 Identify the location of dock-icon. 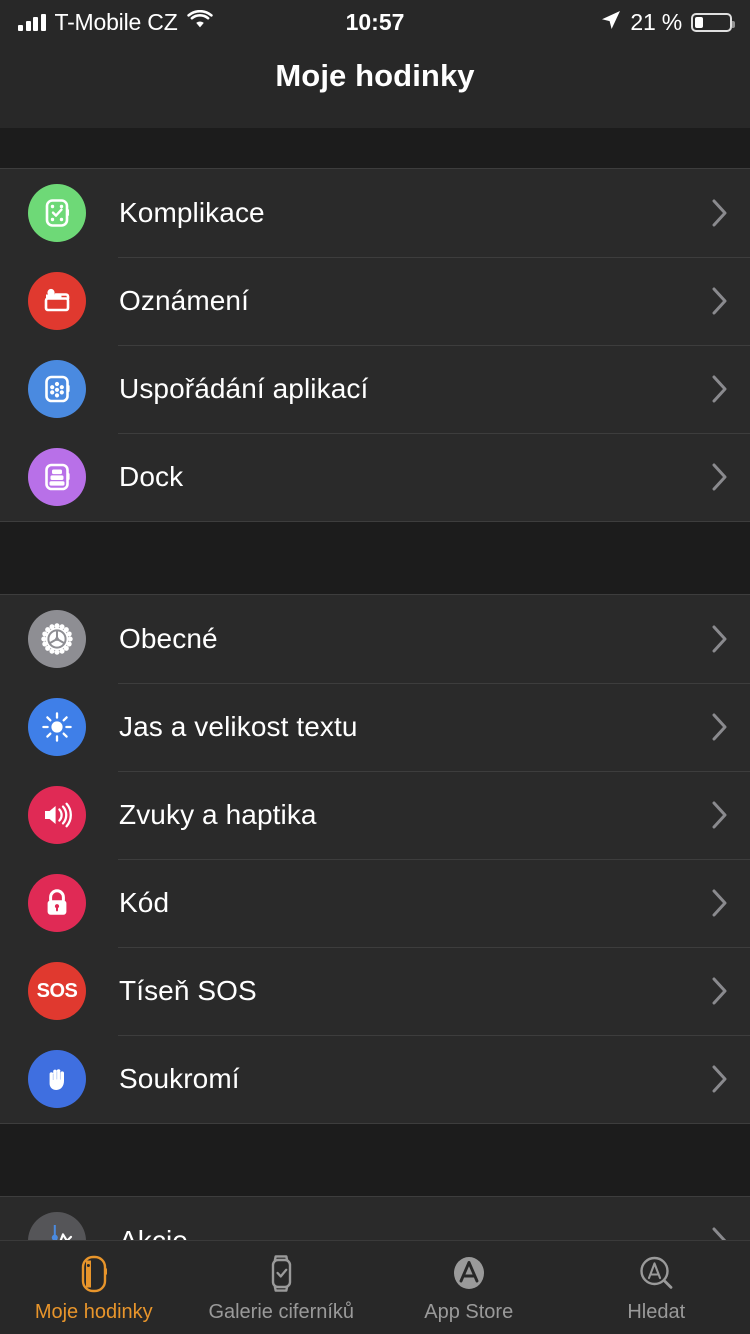
(57, 477).